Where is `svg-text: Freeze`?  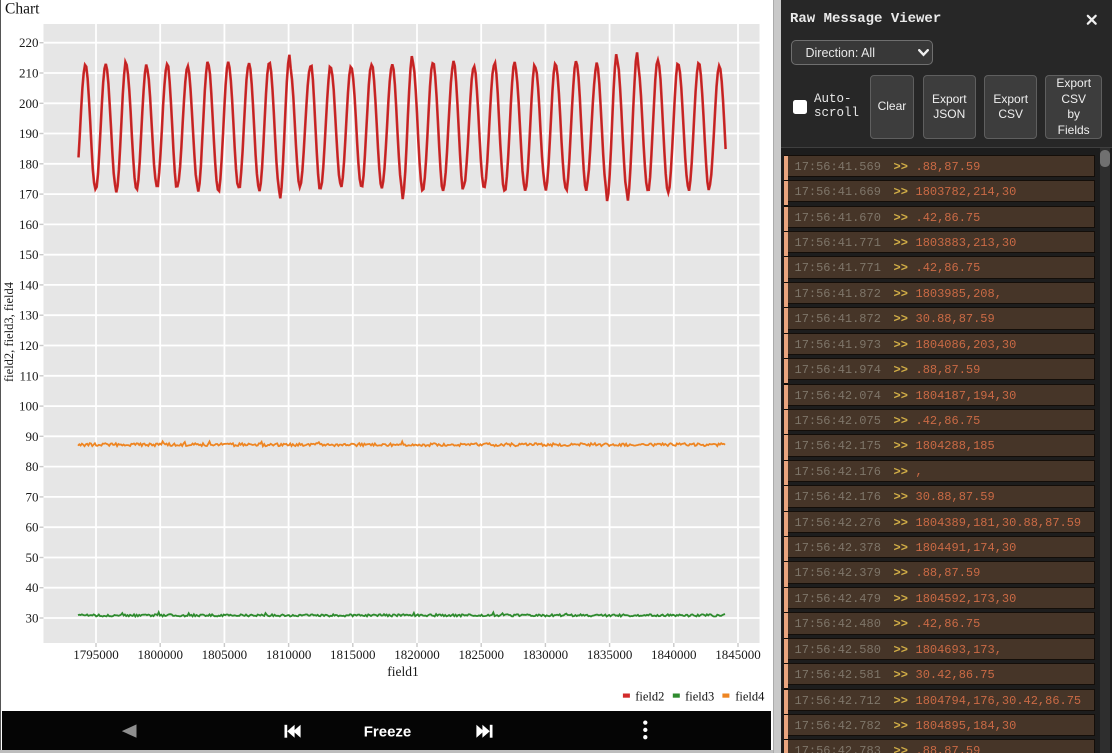
svg-text: Freeze is located at coordinates (388, 732).